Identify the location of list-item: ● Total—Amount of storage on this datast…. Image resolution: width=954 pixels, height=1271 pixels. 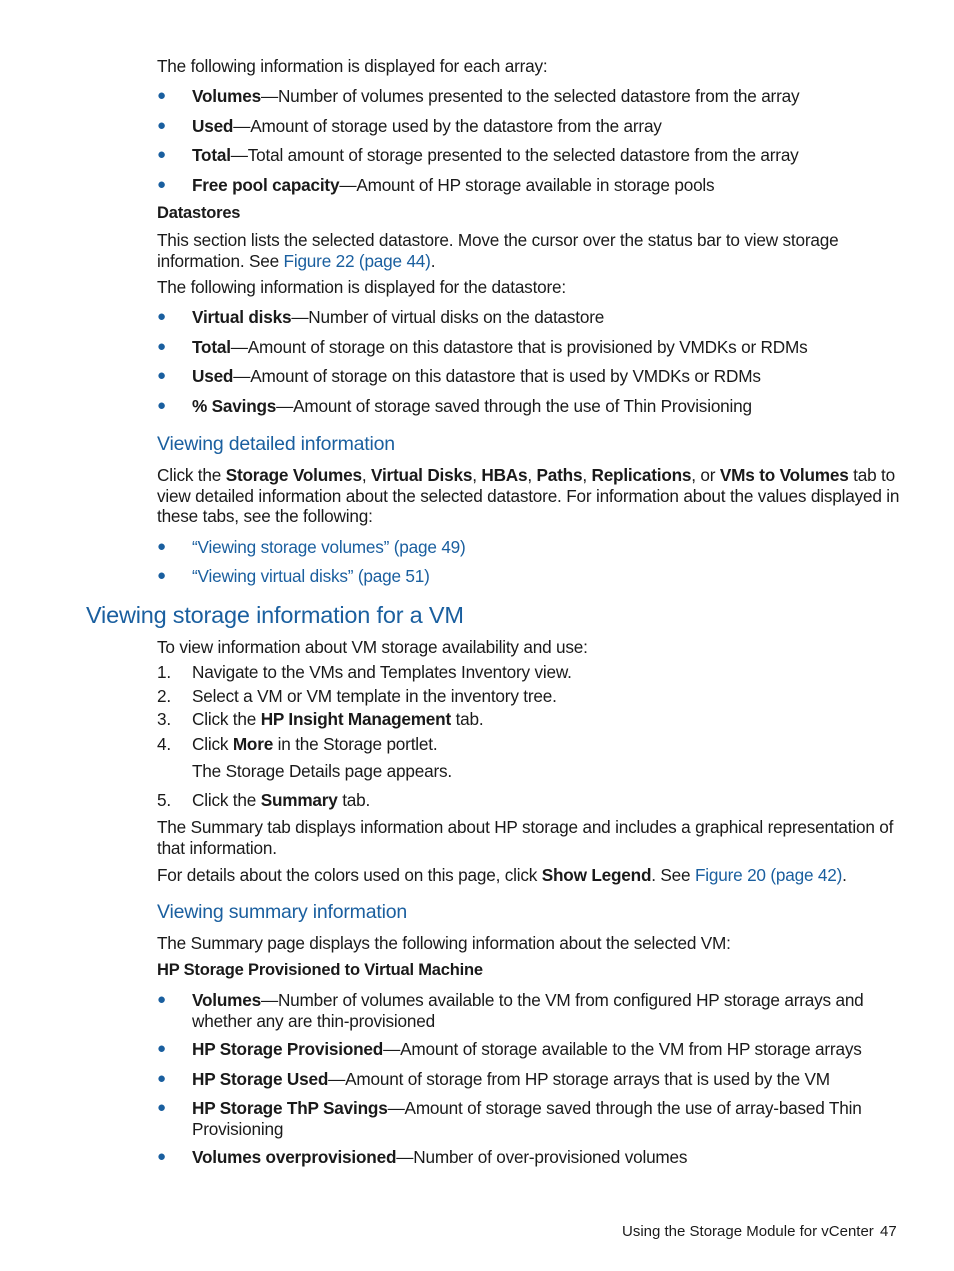
(529, 347).